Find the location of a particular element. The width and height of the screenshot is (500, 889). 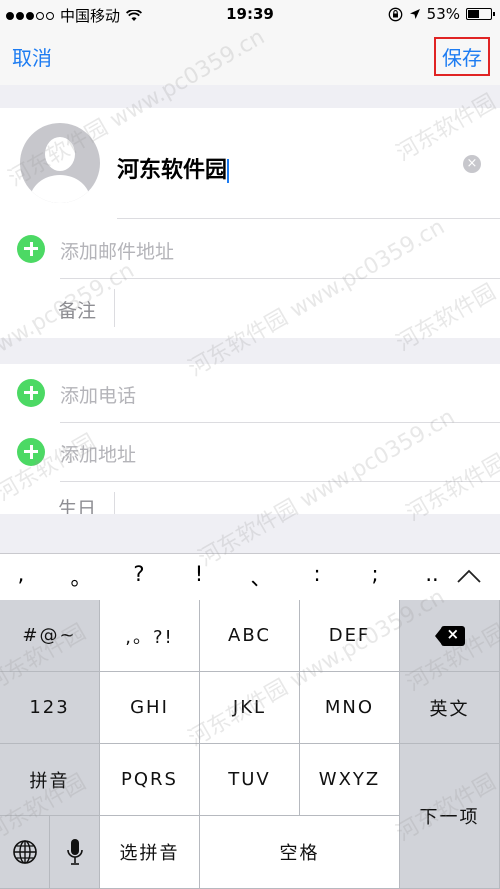

punctuation-bar: , 。 ? ! 、 : ; .. is located at coordinates (250, 576).